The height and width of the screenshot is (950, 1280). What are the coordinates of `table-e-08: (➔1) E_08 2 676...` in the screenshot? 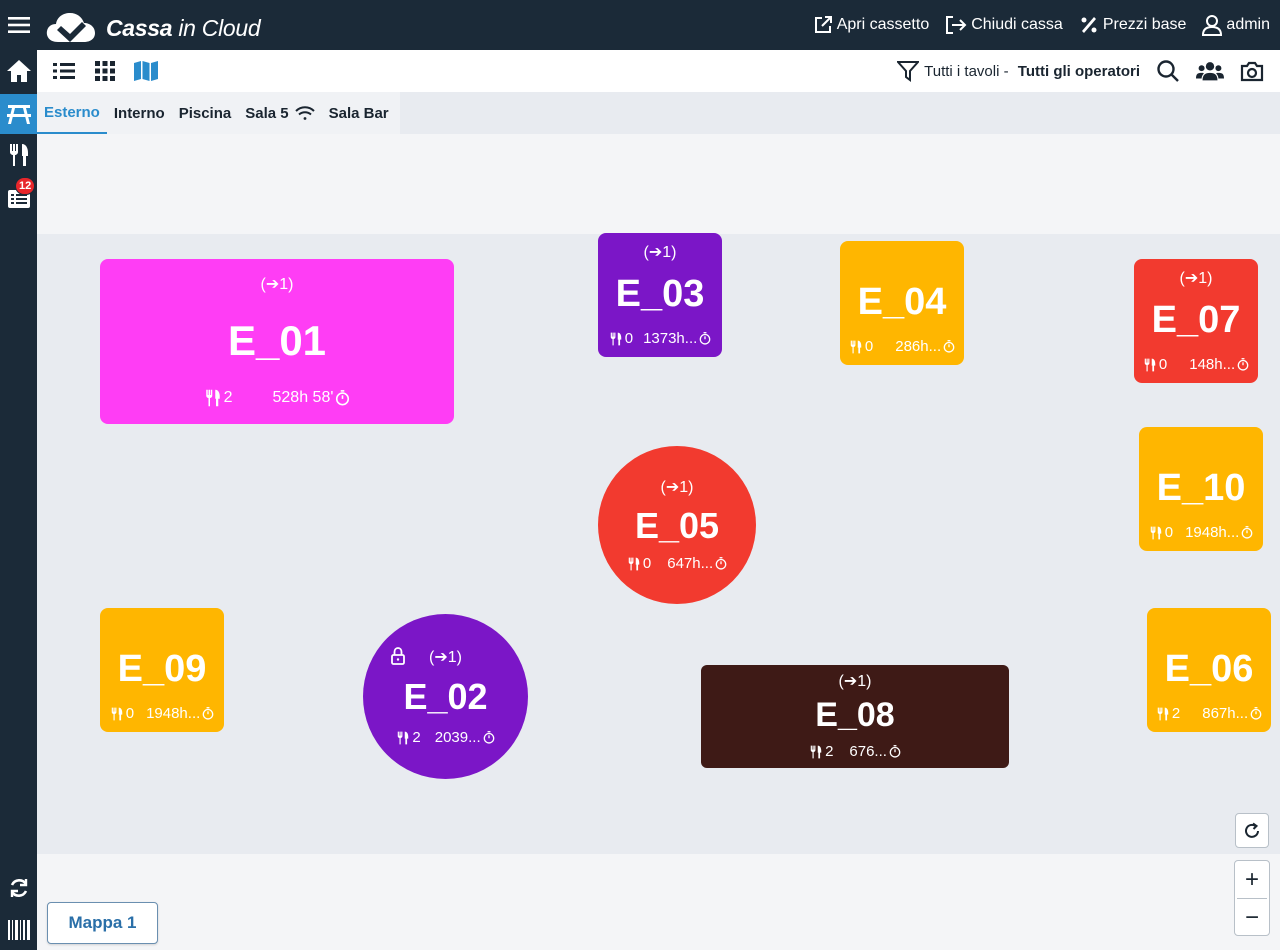 It's located at (855, 716).